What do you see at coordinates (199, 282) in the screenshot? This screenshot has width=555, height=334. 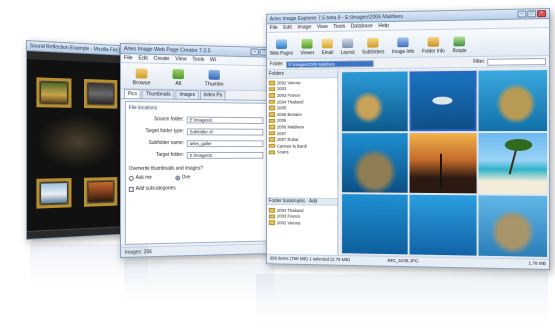 I see `web-creator-reflection` at bounding box center [199, 282].